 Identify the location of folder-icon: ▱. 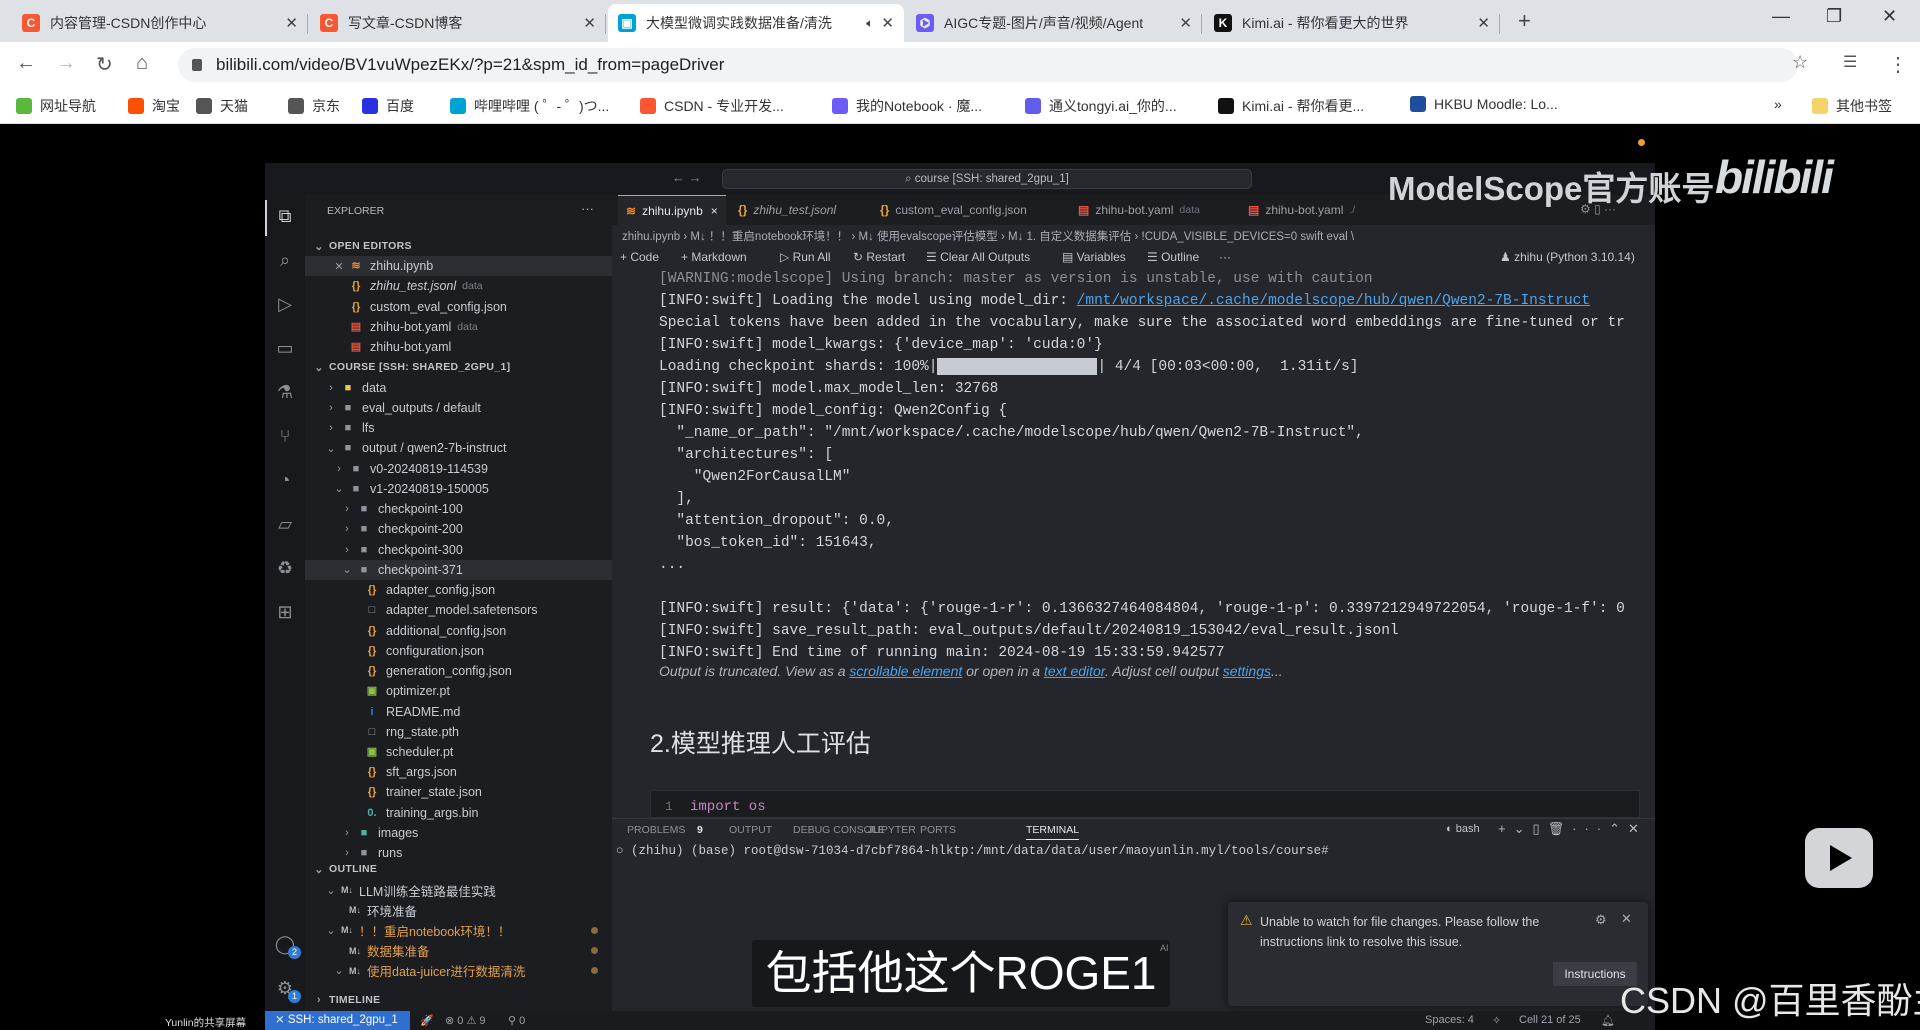
(285, 525).